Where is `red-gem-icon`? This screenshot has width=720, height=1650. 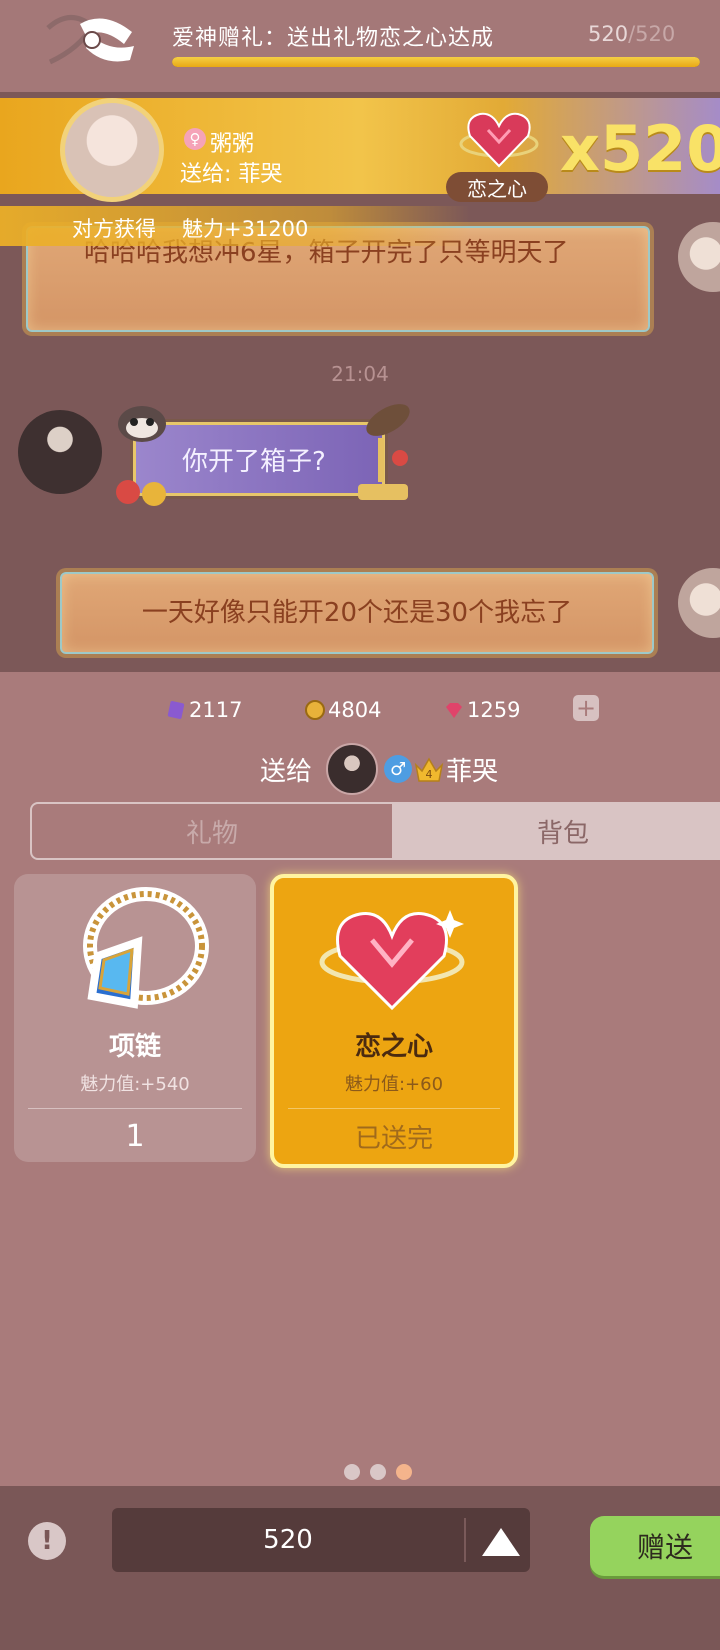
red-gem-icon is located at coordinates (454, 710).